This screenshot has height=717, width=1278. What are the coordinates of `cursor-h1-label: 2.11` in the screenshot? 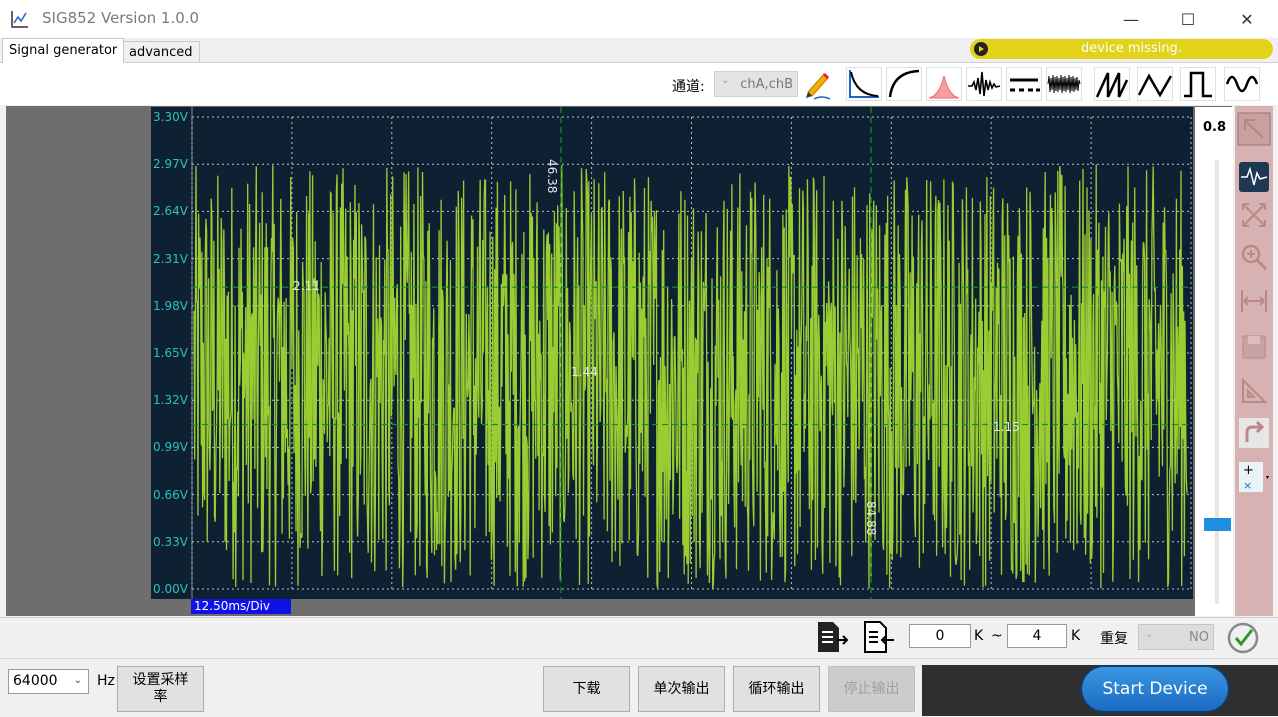 It's located at (306, 286).